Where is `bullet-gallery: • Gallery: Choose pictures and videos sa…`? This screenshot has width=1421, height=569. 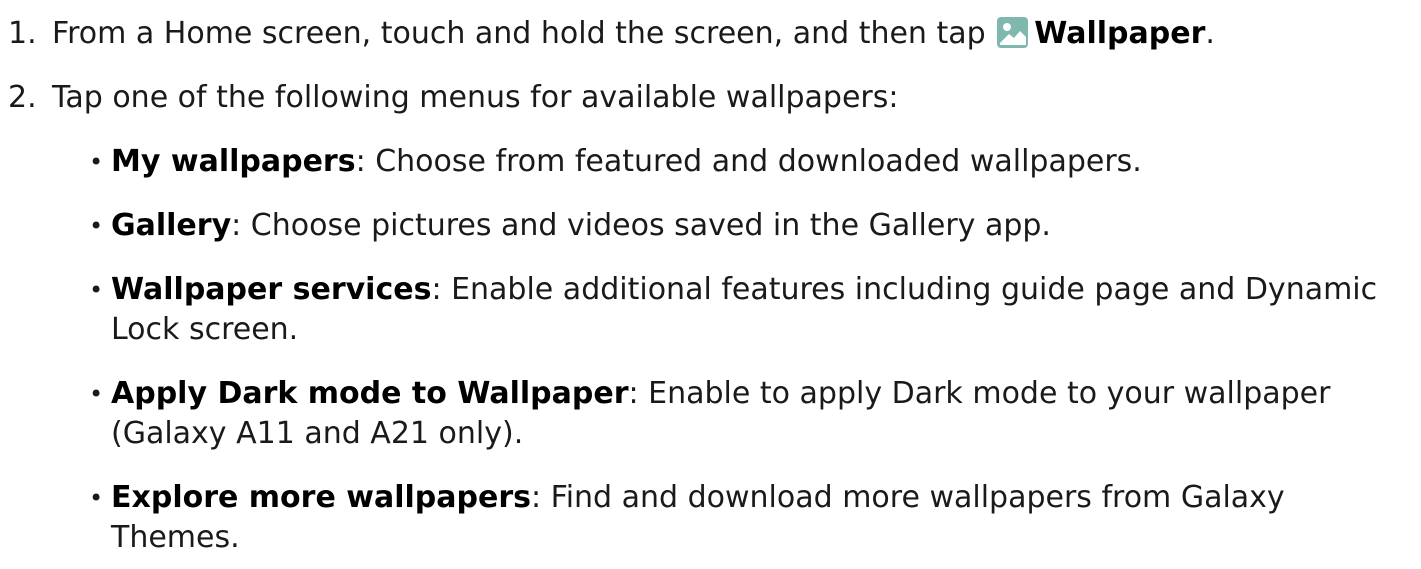
bullet-gallery: • Gallery: Choose pictures and videos sa… is located at coordinates (749, 226).